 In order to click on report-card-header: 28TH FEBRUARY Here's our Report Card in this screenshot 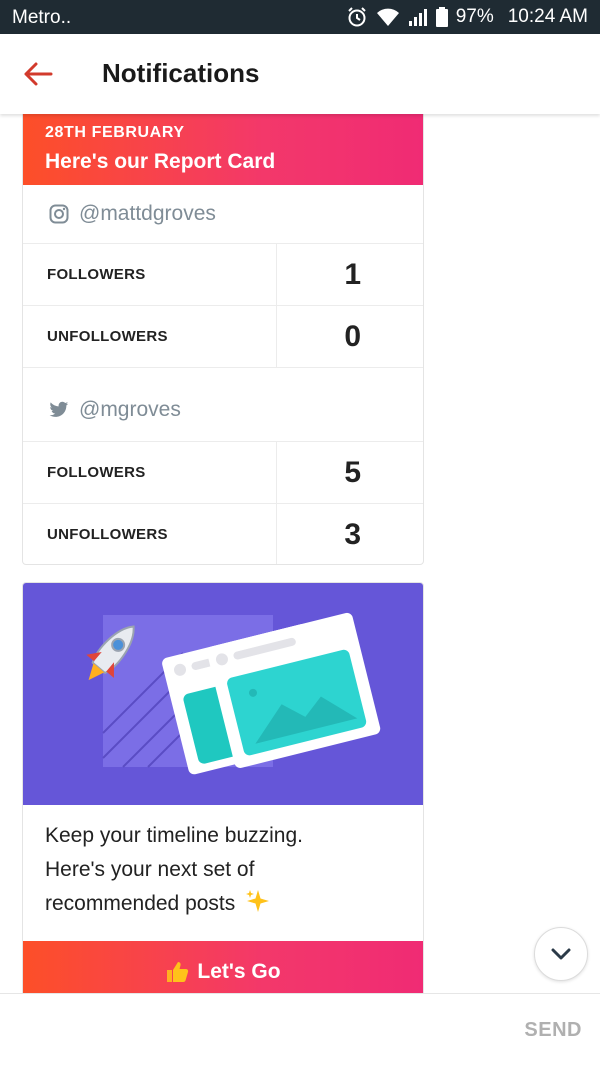, I will do `click(223, 149)`.